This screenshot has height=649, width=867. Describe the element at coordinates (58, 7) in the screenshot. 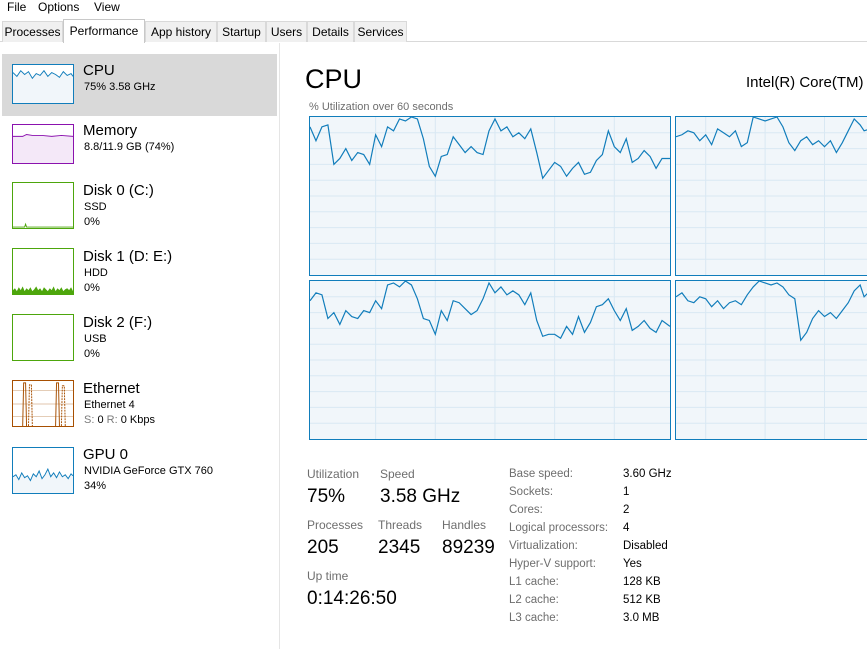

I see `menu-options: Options` at that location.